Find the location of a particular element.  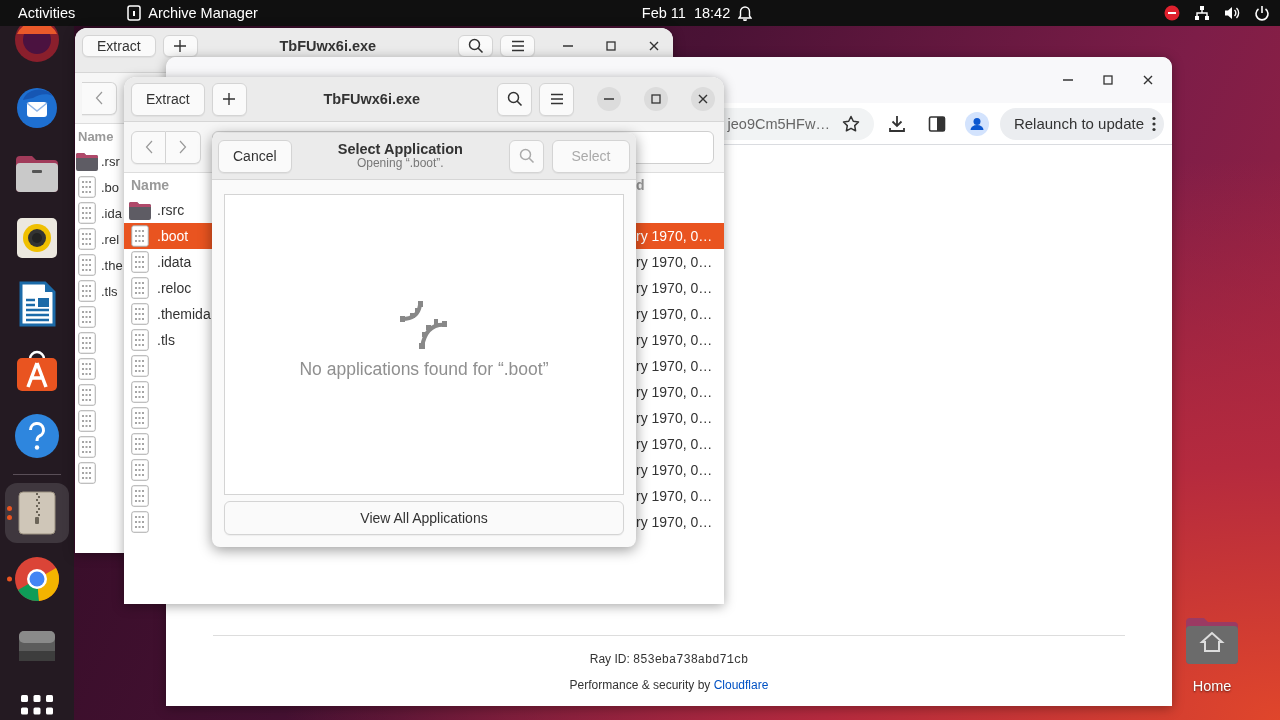

empty-message: No applications found for “.boot” is located at coordinates (424, 369).